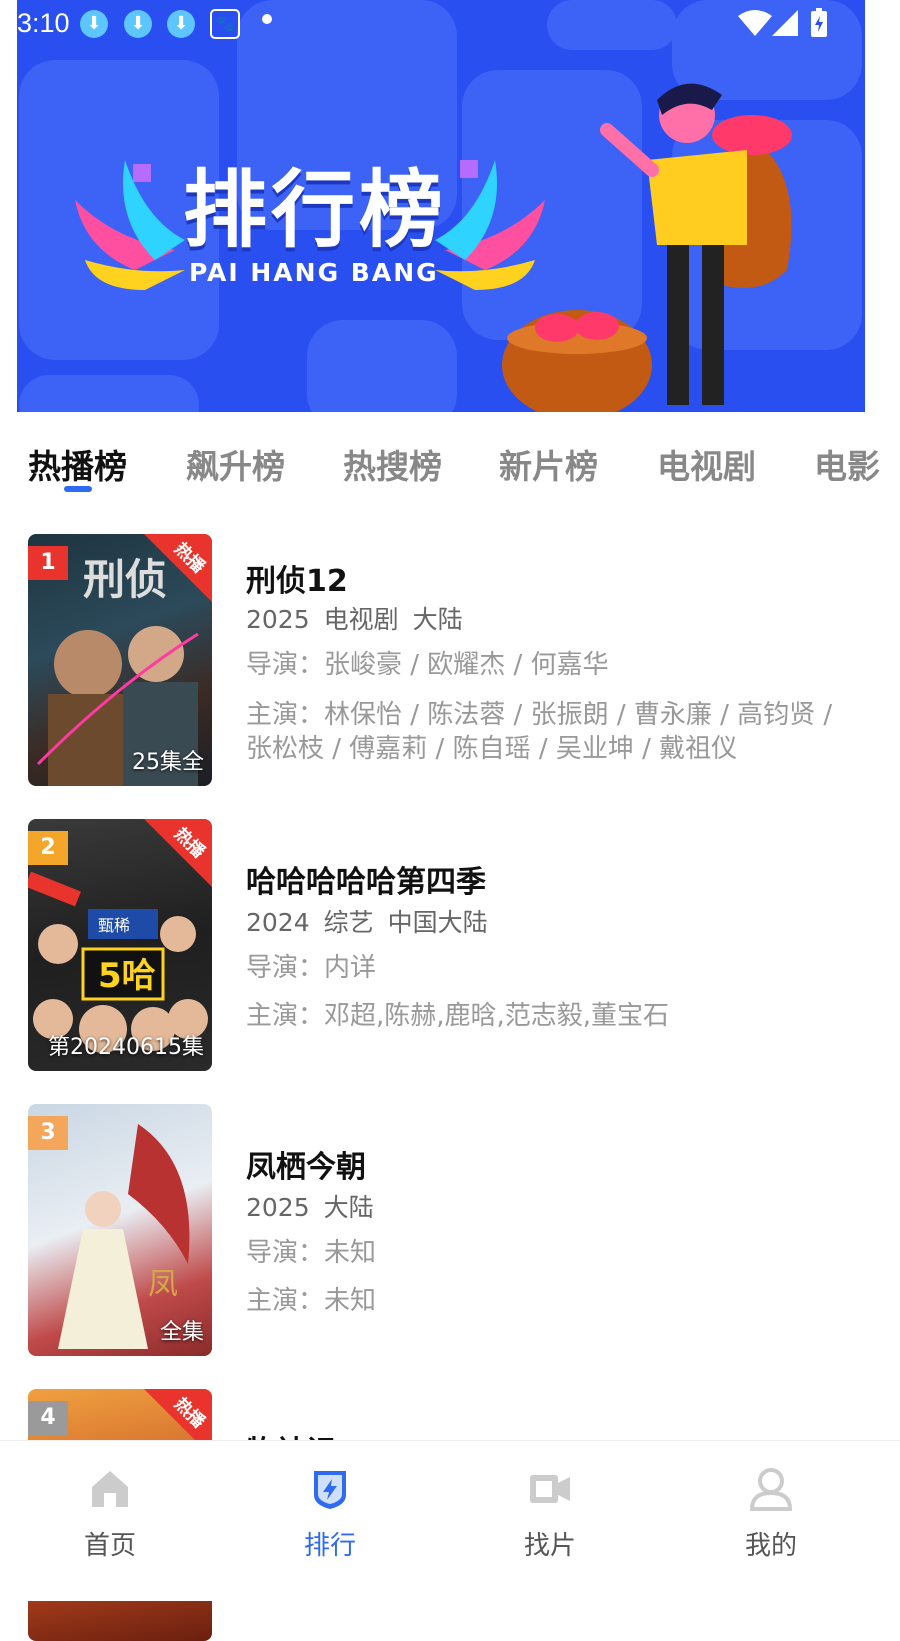  I want to click on item-meta: 2024 综艺 中国大陆, so click(374, 921).